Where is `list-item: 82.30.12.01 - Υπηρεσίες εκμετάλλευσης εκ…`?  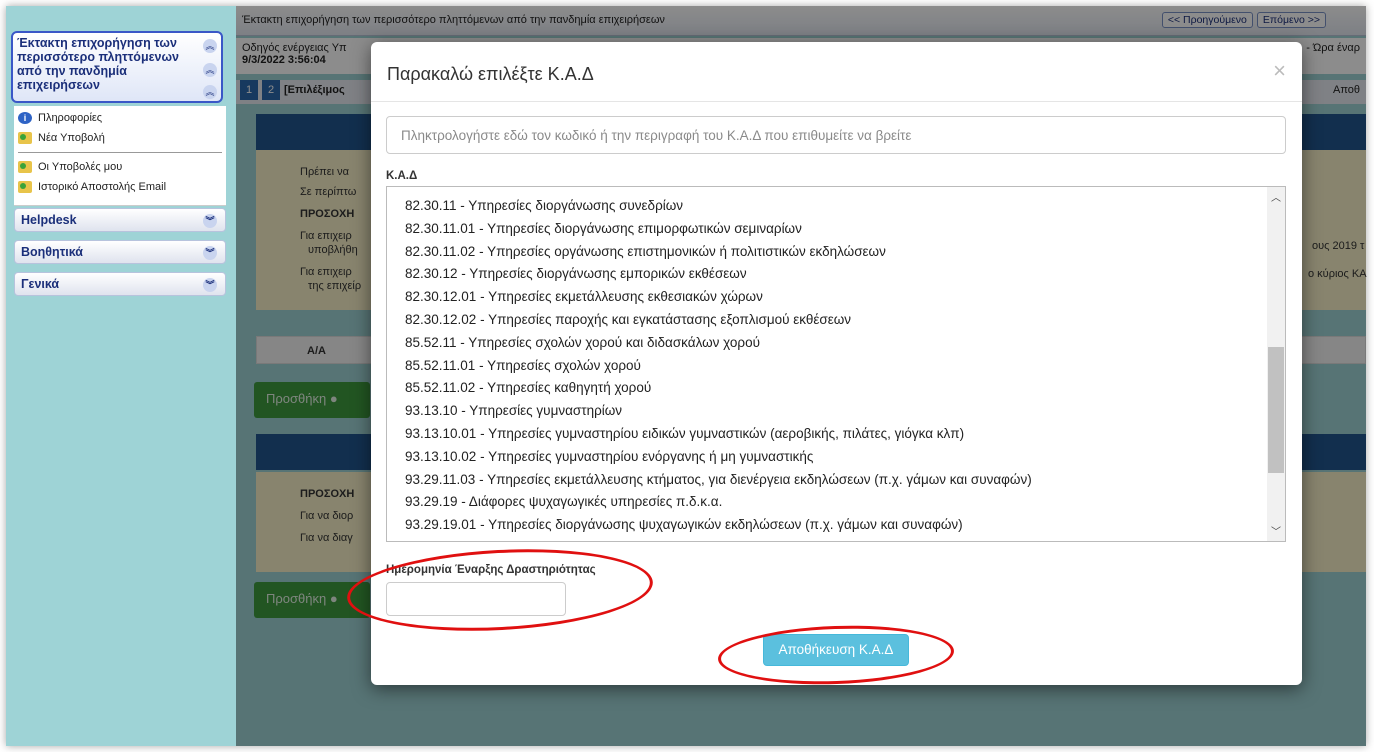 list-item: 82.30.12.01 - Υπηρεσίες εκμετάλλευσης εκ… is located at coordinates (827, 297).